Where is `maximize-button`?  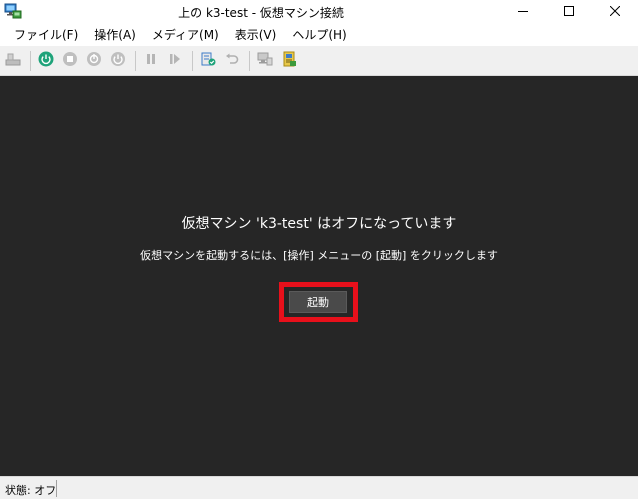
maximize-button is located at coordinates (569, 12).